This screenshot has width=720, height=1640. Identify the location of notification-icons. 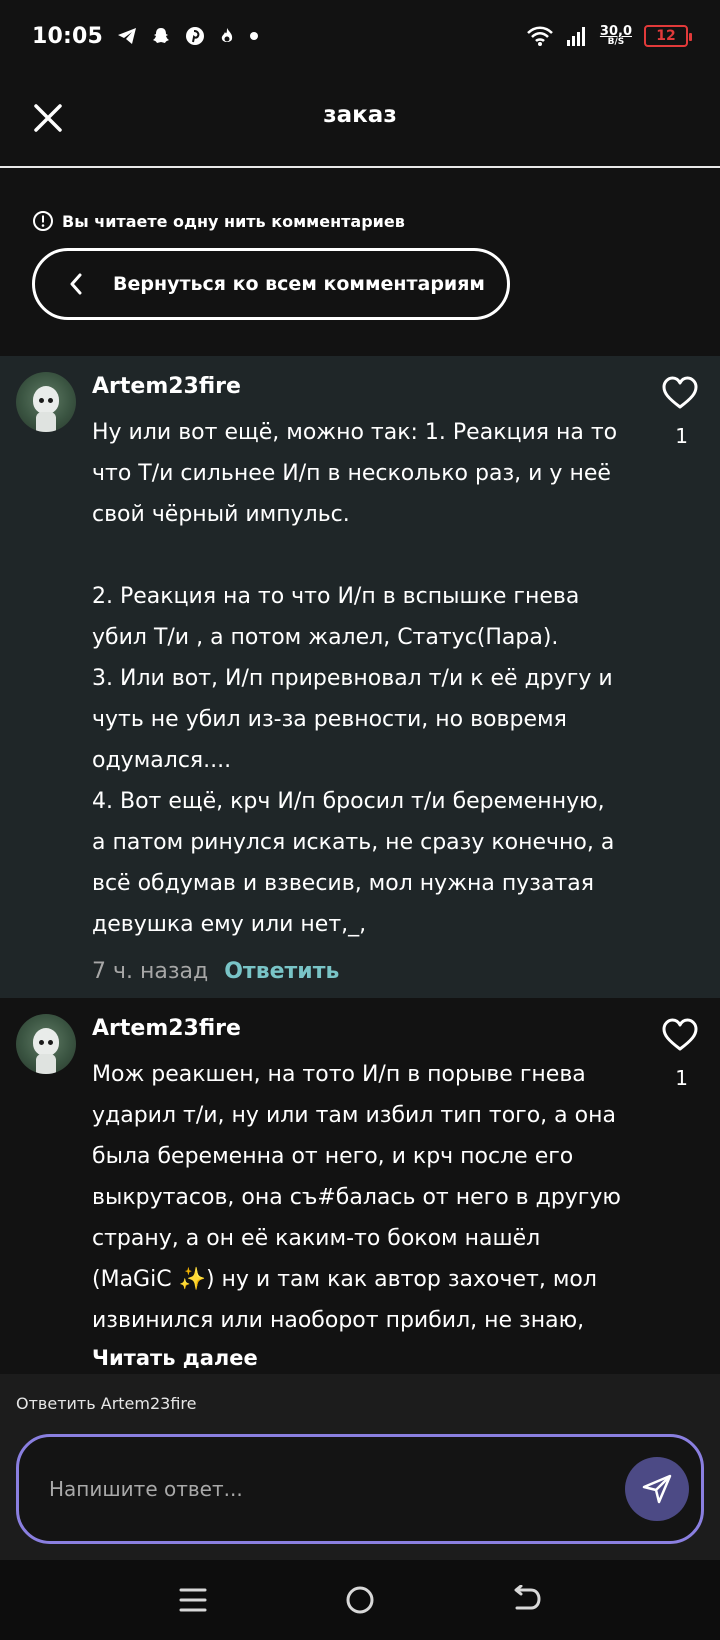
(188, 36).